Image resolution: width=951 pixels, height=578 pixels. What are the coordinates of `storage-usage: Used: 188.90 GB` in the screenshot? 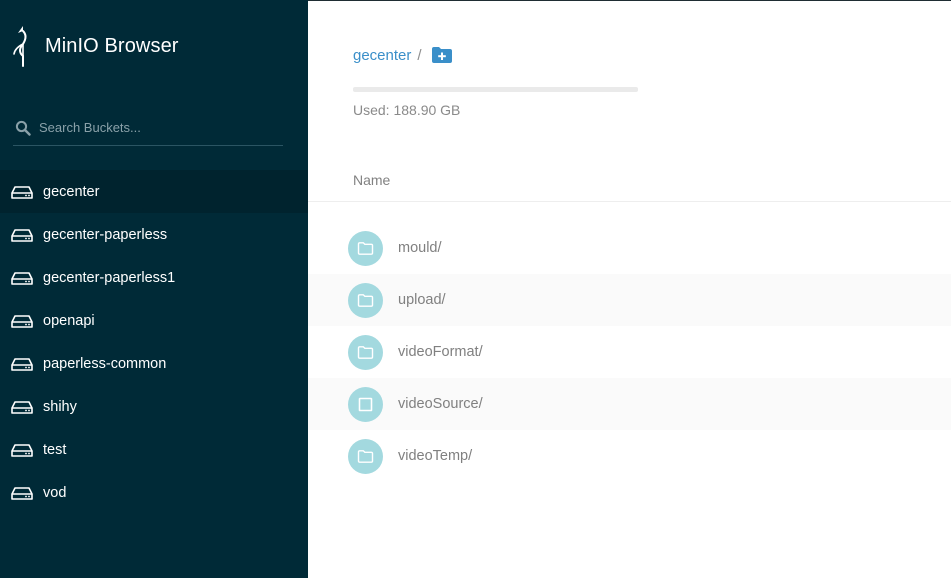 It's located at (495, 102).